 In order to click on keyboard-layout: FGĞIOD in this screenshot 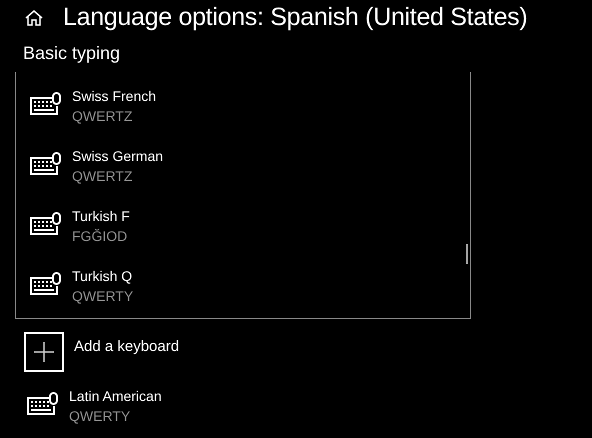, I will do `click(100, 236)`.